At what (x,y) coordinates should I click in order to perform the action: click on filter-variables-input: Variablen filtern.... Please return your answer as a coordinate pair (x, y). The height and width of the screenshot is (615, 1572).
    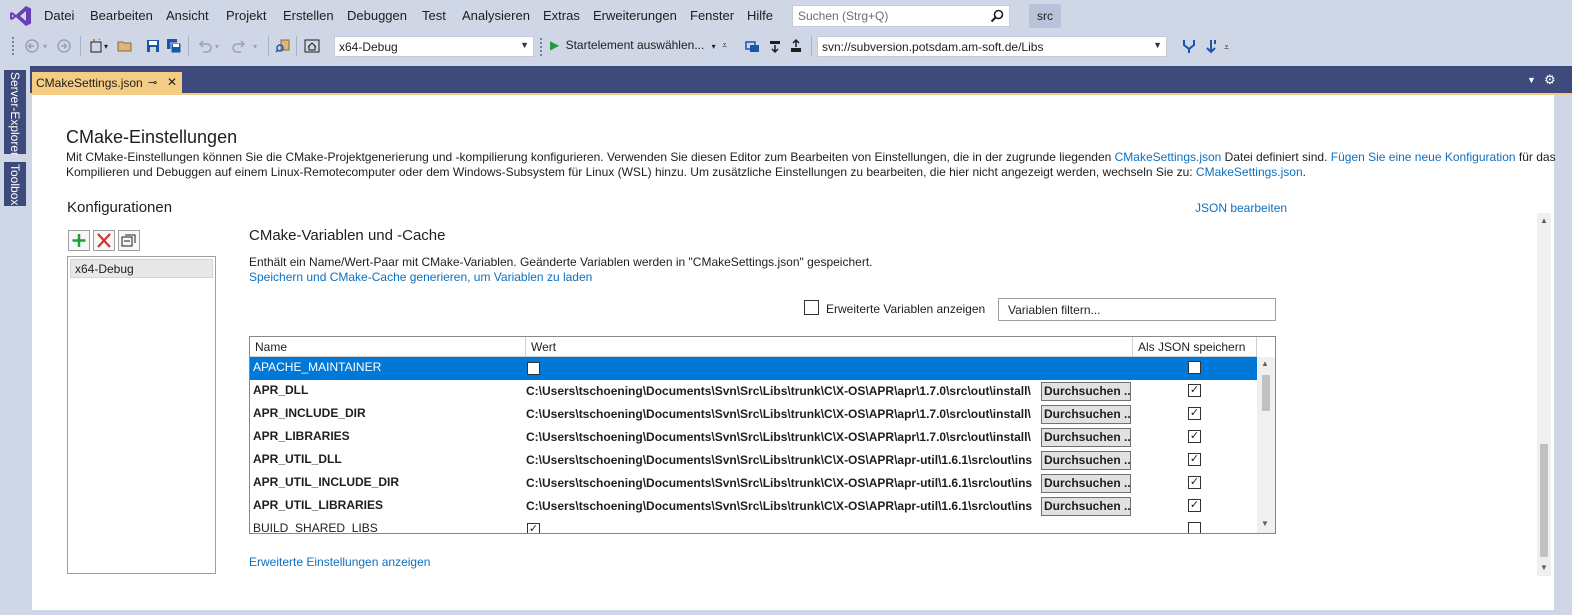
    Looking at the image, I should click on (1137, 309).